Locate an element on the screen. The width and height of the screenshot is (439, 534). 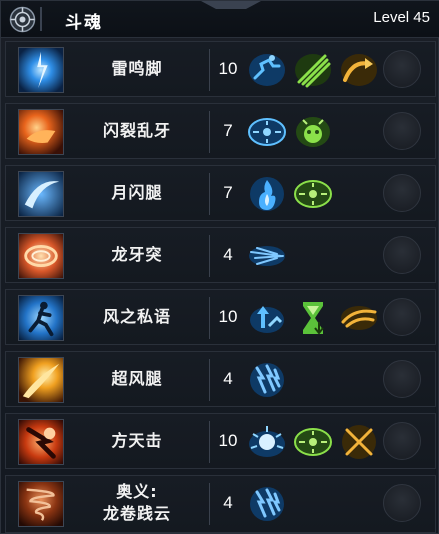
header-notch is located at coordinates (231, 5).